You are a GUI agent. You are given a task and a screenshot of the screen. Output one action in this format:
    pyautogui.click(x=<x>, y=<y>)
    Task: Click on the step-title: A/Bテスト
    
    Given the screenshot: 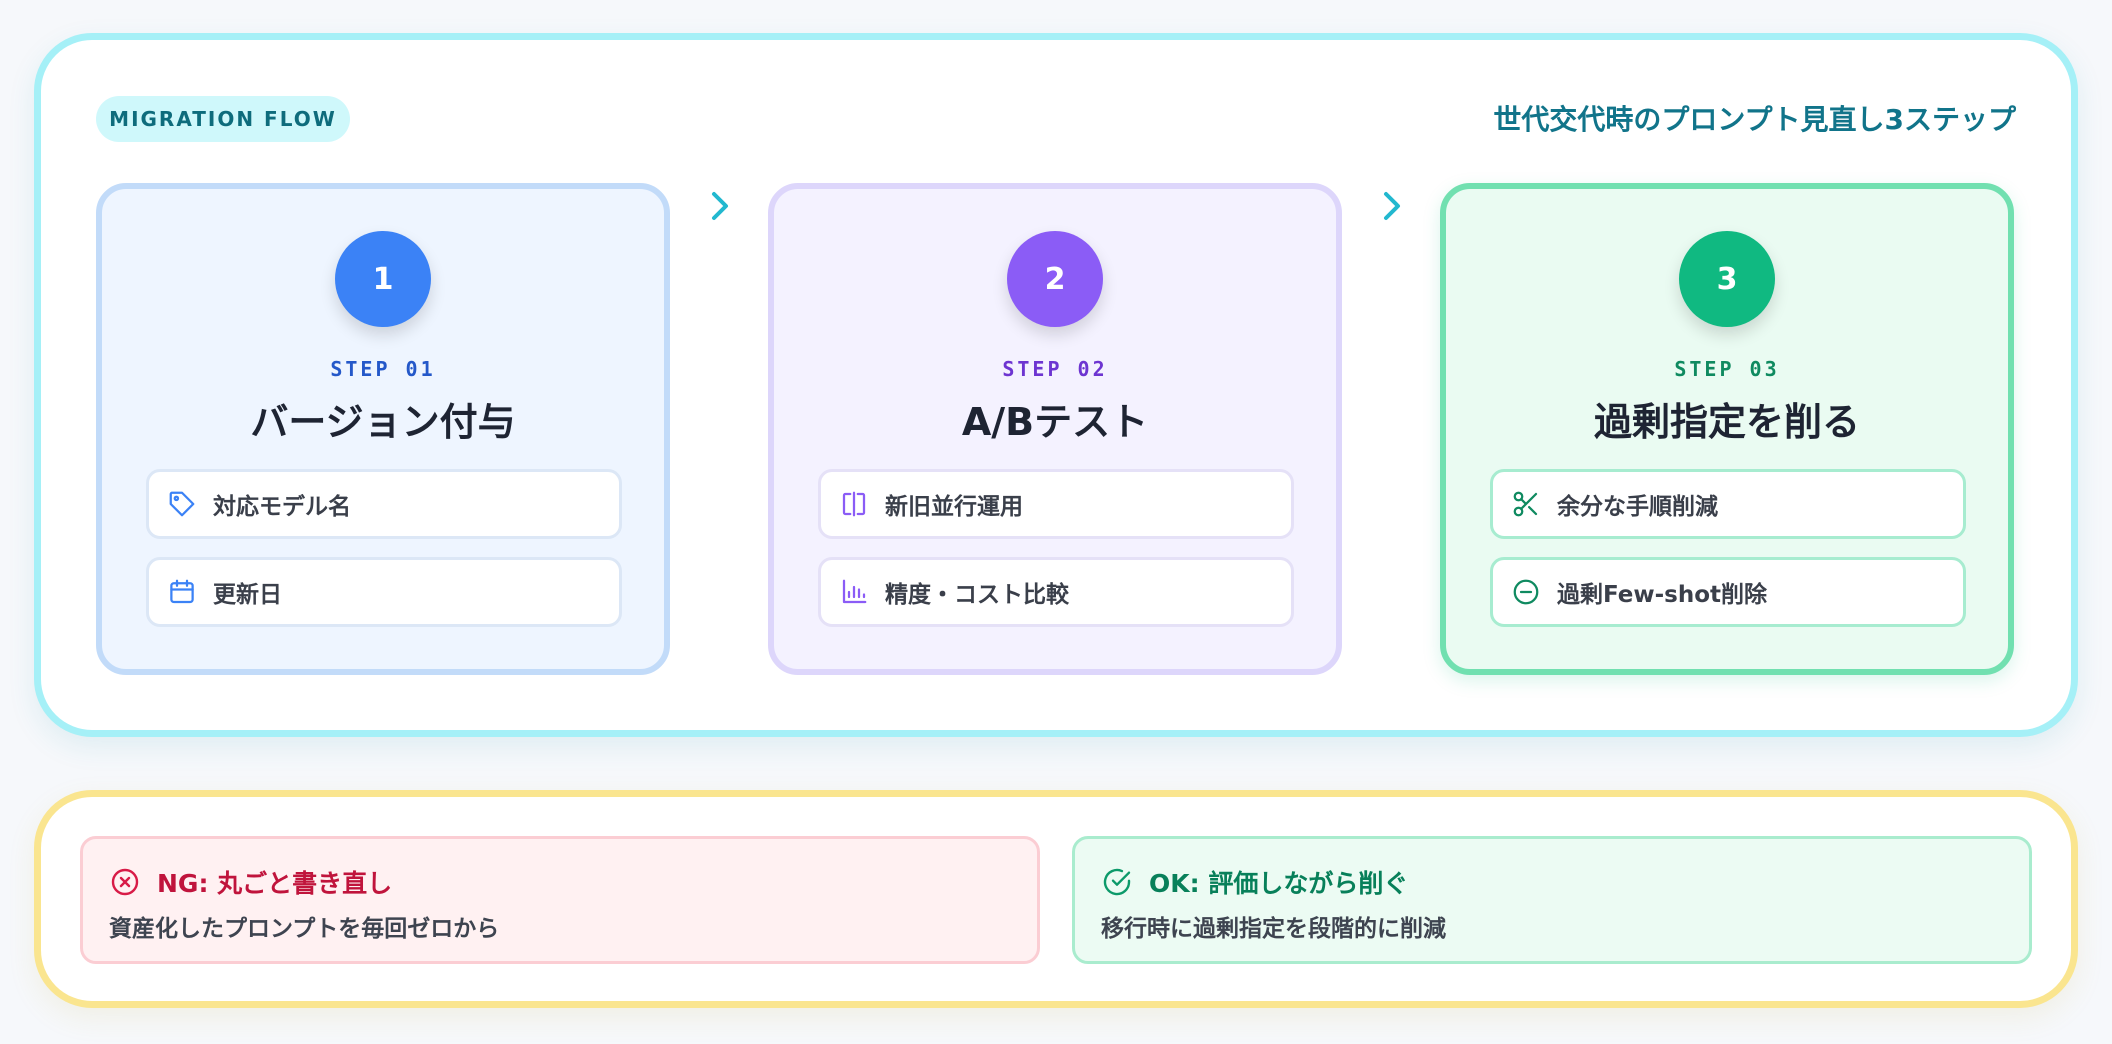 What is the action you would take?
    pyautogui.click(x=1055, y=422)
    